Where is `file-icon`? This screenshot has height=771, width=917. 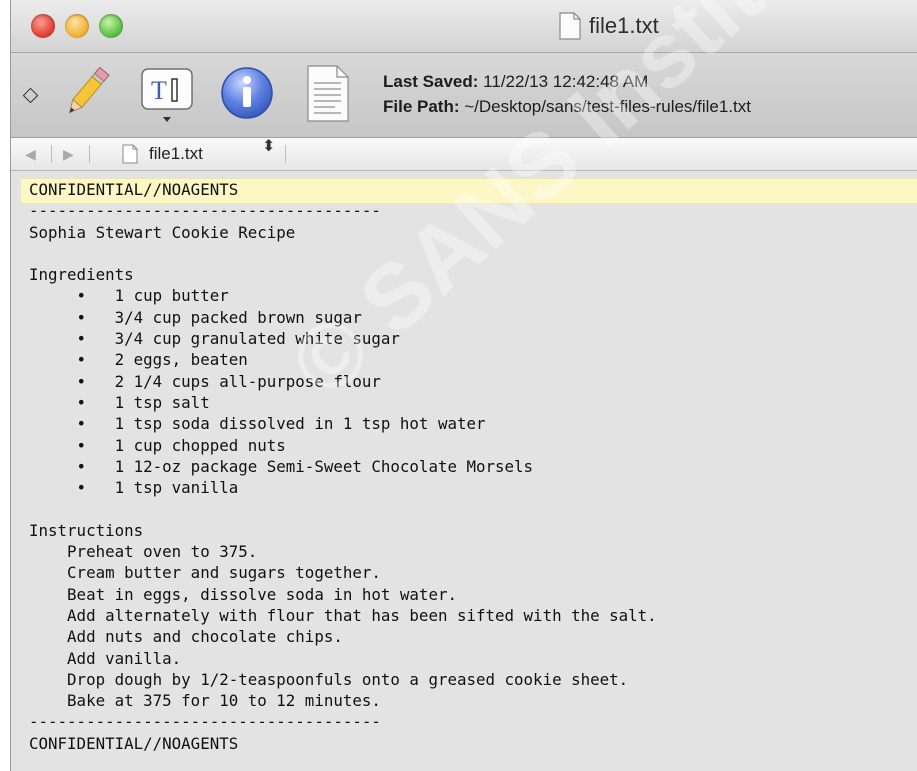 file-icon is located at coordinates (130, 154).